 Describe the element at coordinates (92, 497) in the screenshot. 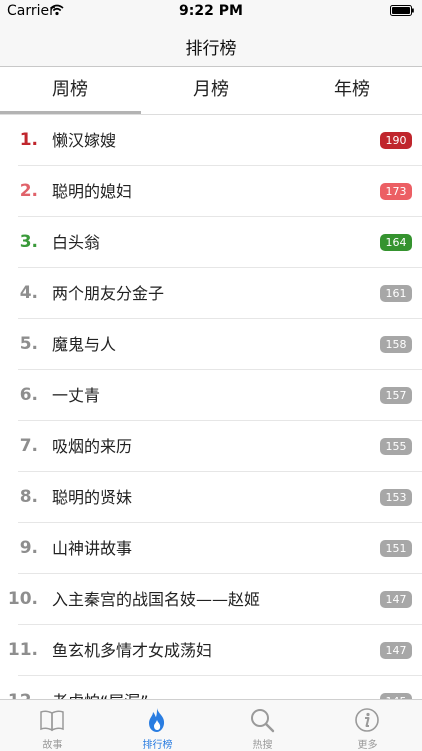

I see `story-title: 聪明的贤妹` at that location.